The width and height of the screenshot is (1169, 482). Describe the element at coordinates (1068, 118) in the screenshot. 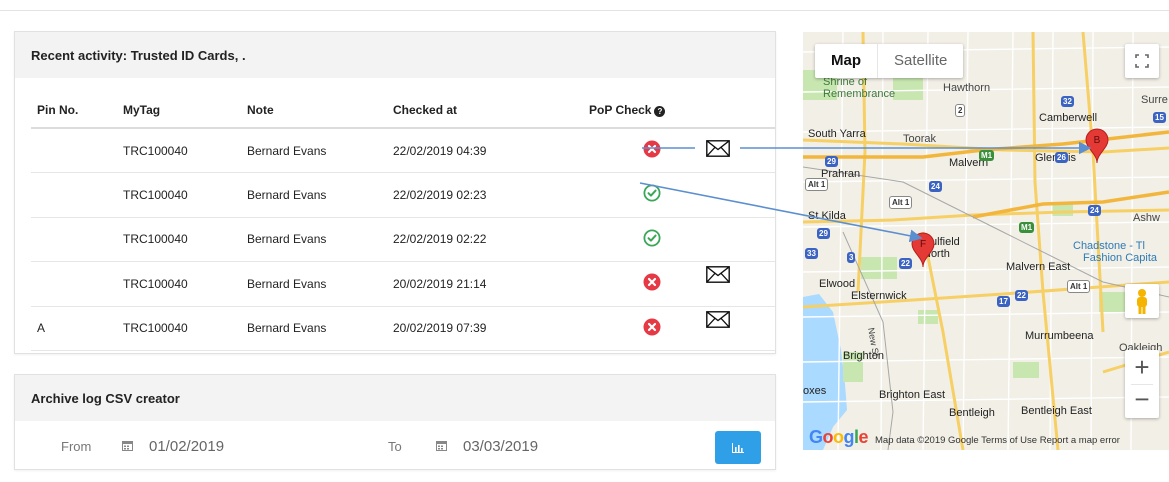

I see `map-place-label: Camberwell` at that location.